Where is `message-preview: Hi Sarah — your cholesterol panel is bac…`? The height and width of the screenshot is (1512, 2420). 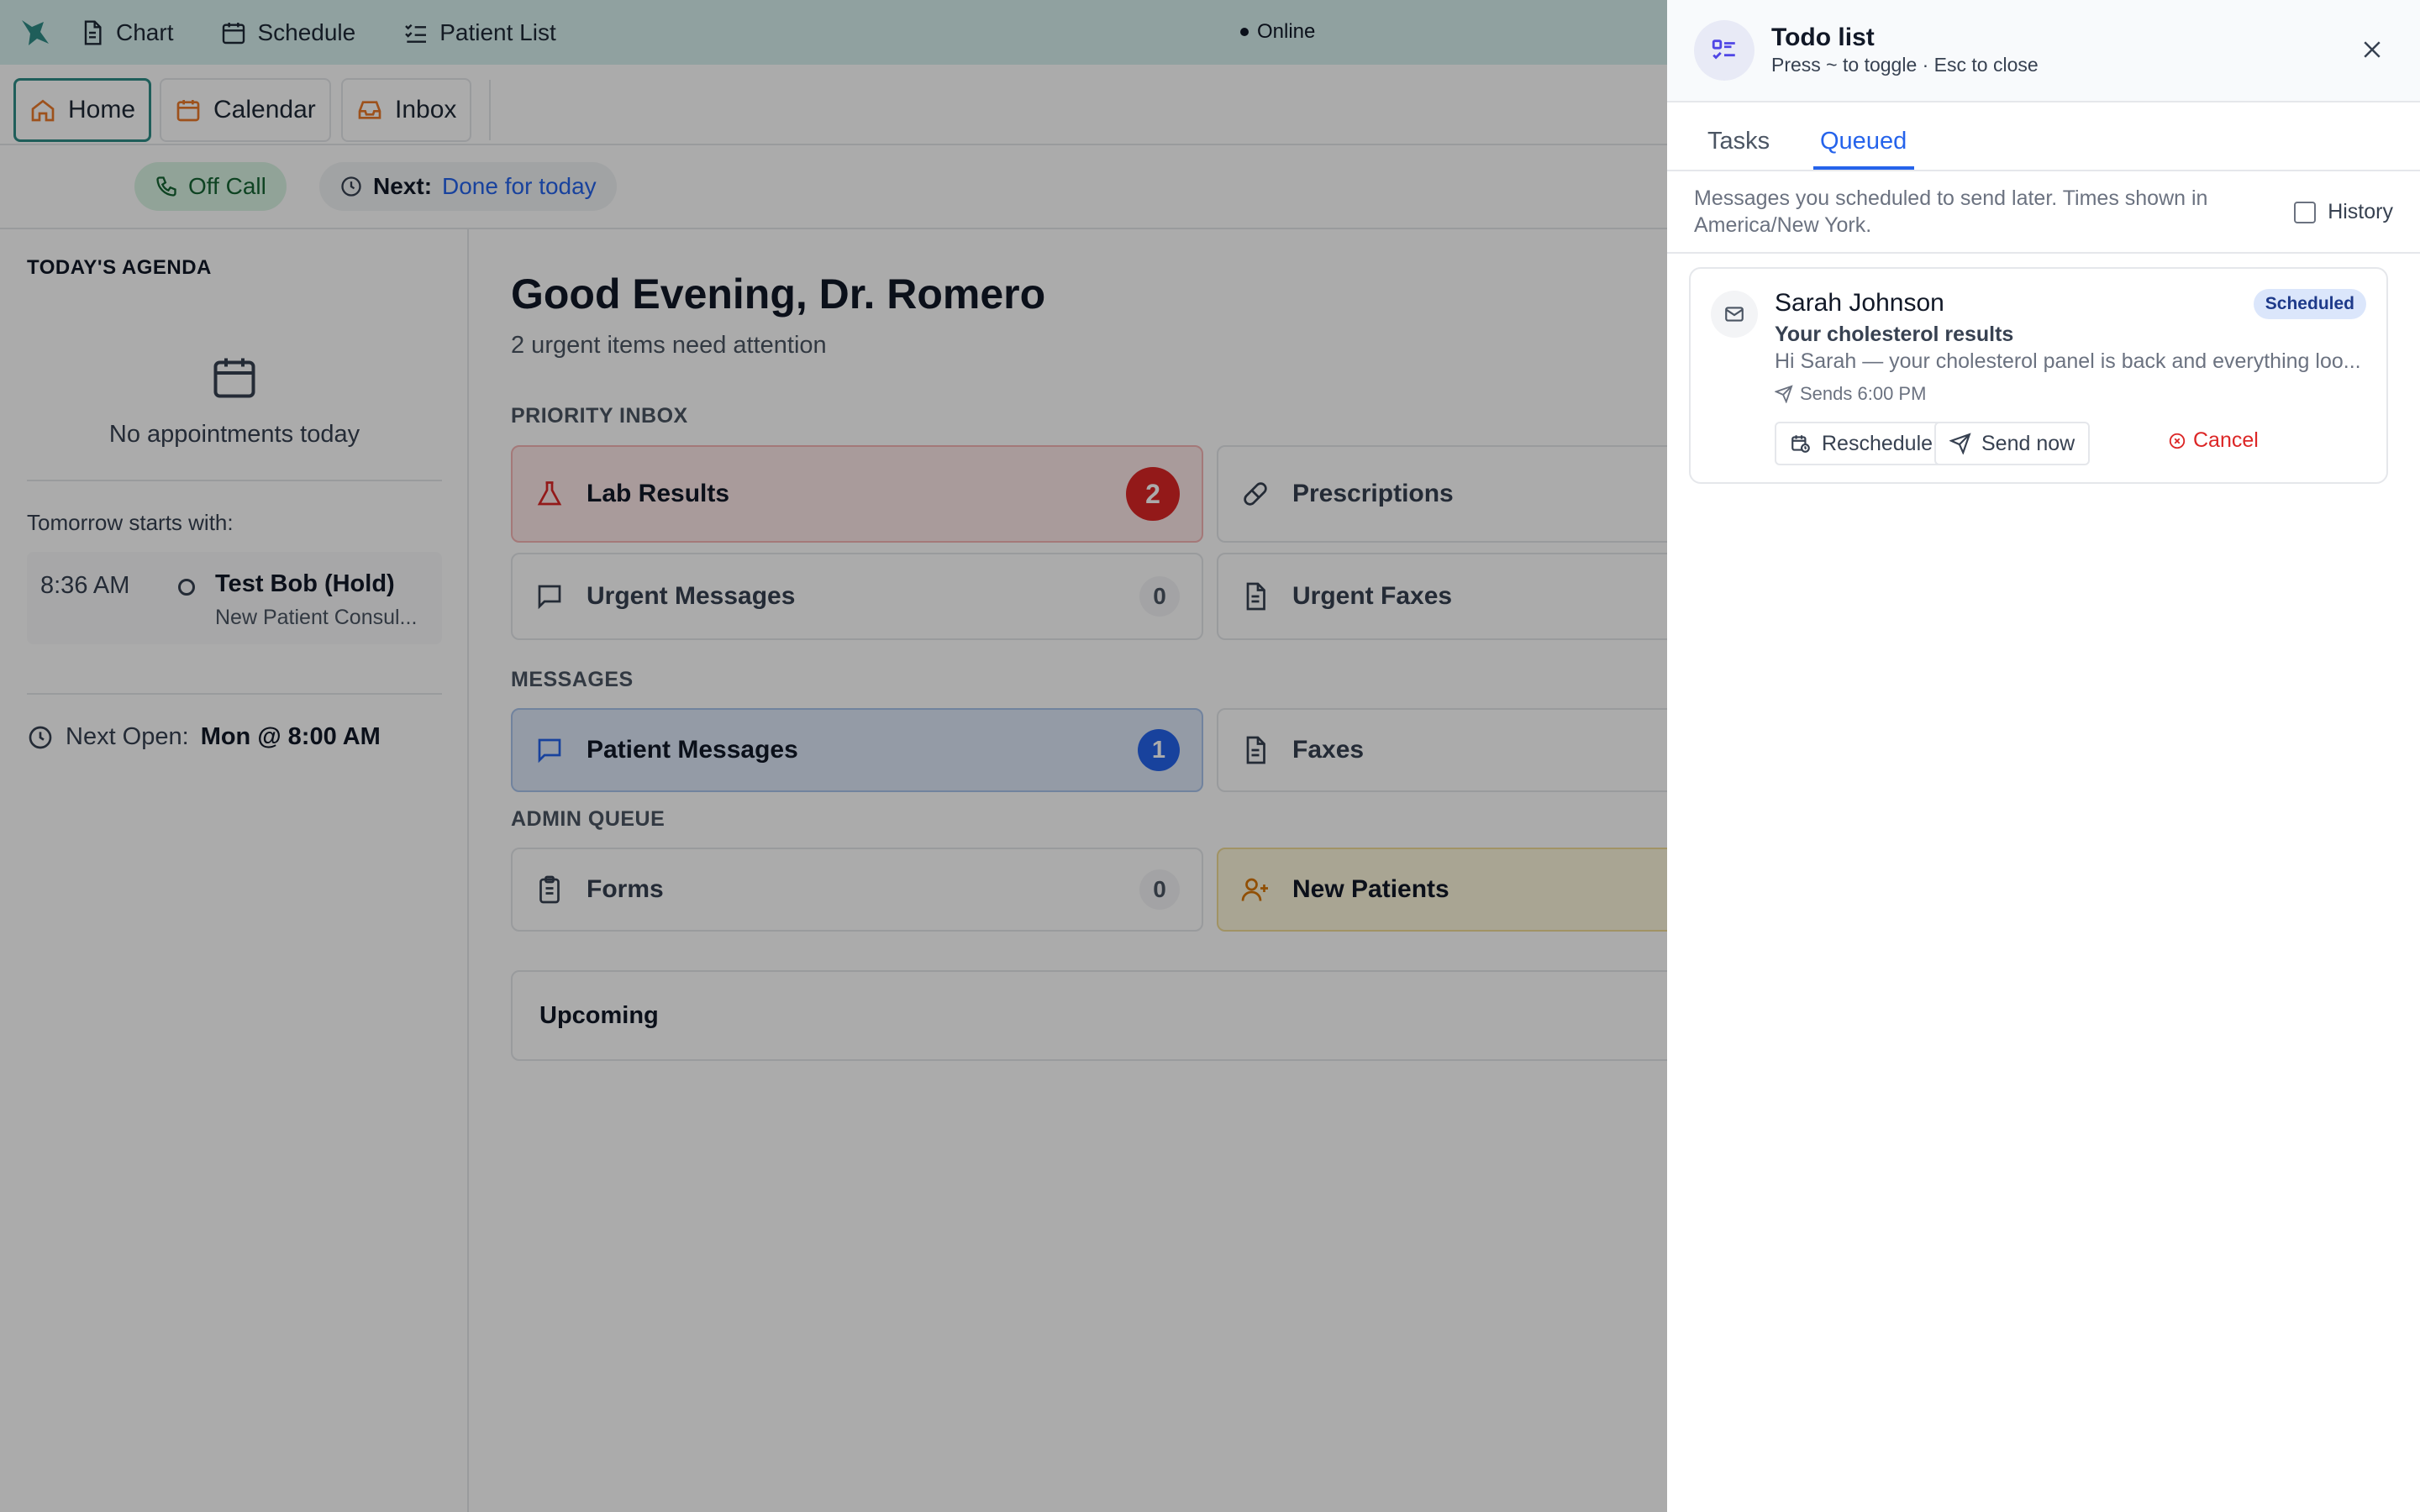
message-preview: Hi Sarah — your cholesterol panel is bac… is located at coordinates (2068, 361).